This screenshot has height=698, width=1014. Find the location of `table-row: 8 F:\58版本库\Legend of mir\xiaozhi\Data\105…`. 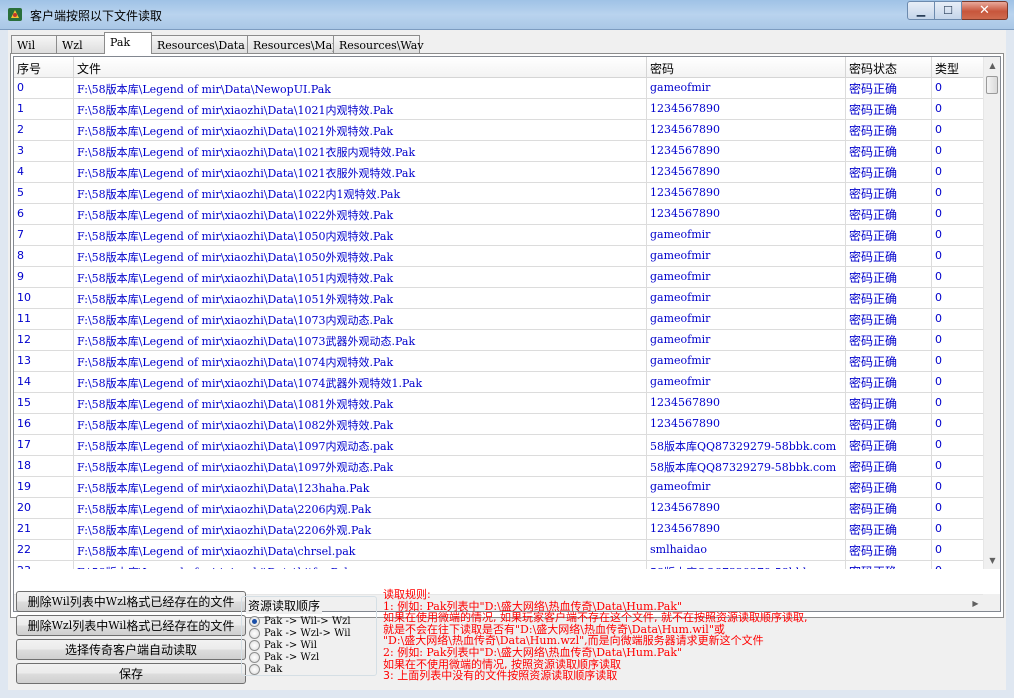

table-row: 8 F:\58版本库\Legend of mir\xiaozhi\Data\105… is located at coordinates (499, 256).